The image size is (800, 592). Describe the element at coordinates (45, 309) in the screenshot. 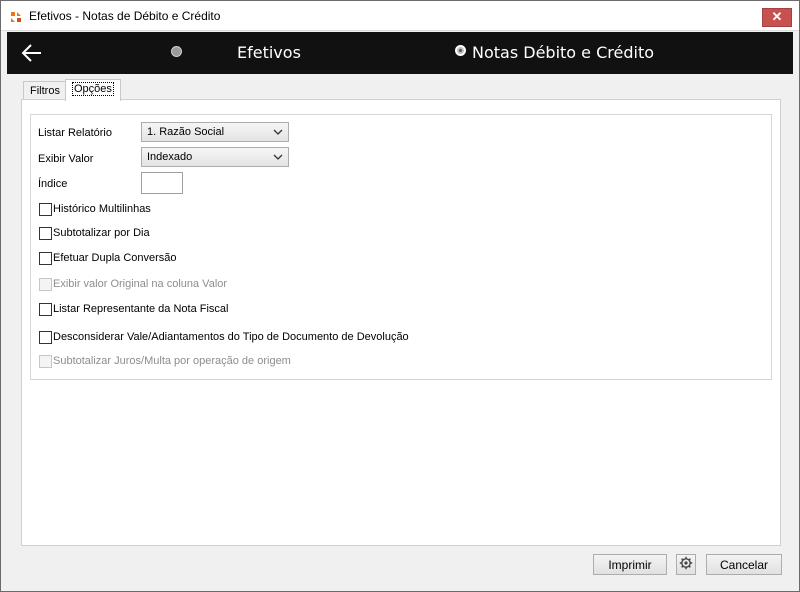

I see `listar-representante-checkbox` at that location.